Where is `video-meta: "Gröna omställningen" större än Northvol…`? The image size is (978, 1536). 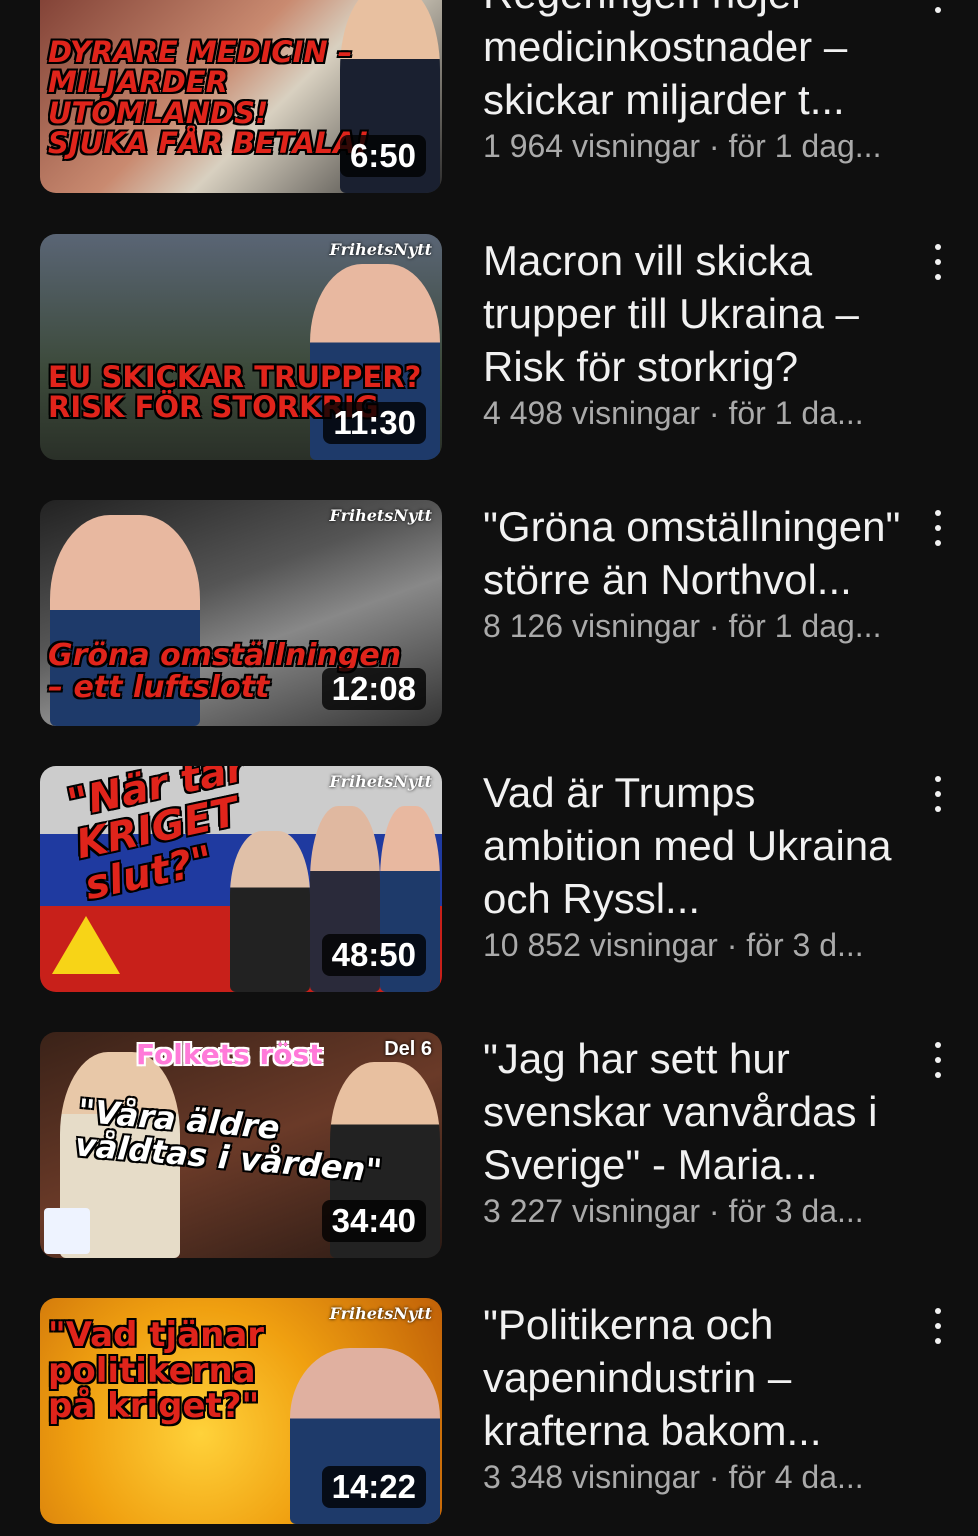
video-meta: "Gröna omställningen" större än Northvol… is located at coordinates (718, 572).